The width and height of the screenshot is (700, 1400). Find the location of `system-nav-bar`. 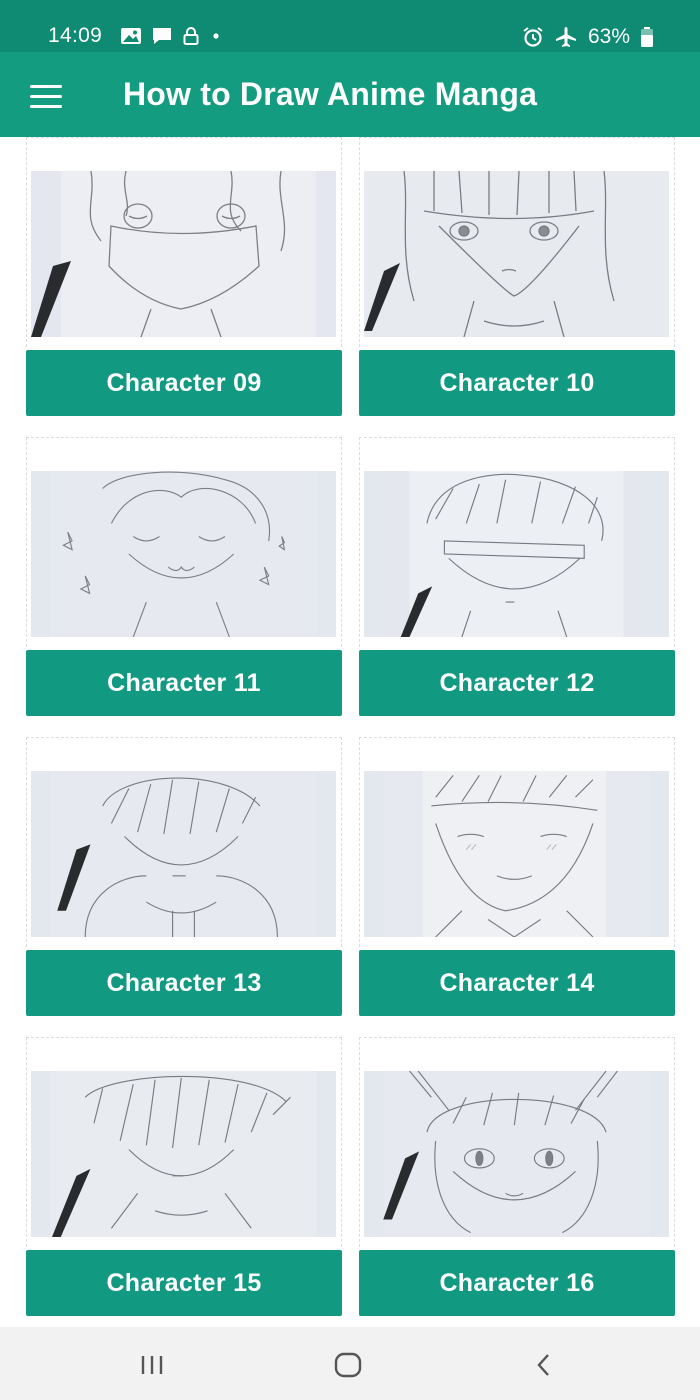

system-nav-bar is located at coordinates (350, 1363).